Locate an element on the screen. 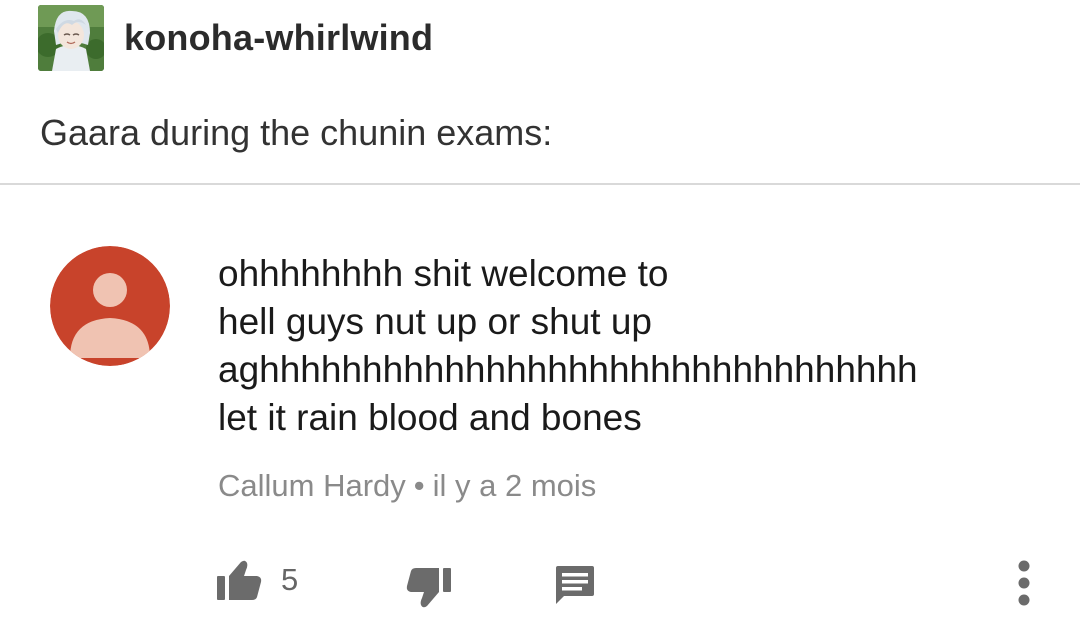 Image resolution: width=1080 pixels, height=637 pixels. dislike-button is located at coordinates (429, 588).